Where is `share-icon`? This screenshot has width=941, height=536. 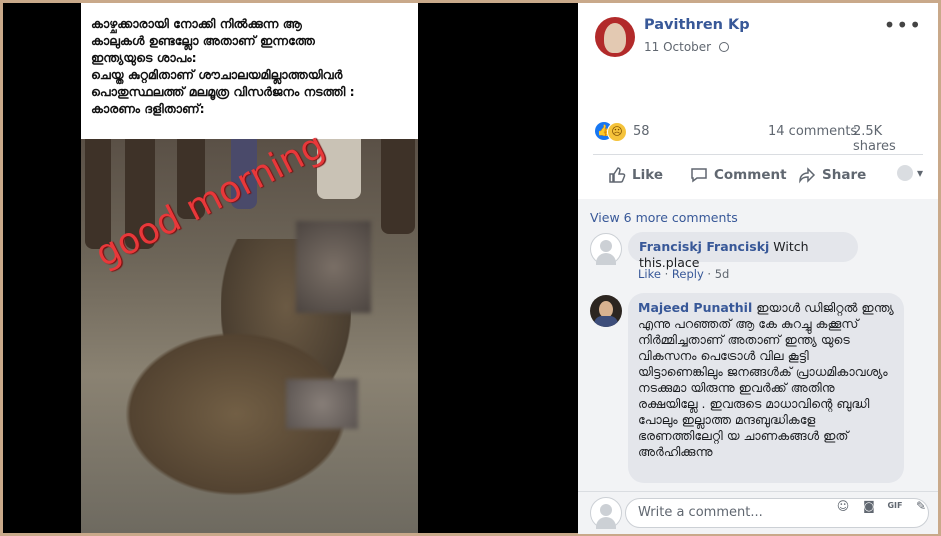
share-icon is located at coordinates (807, 175).